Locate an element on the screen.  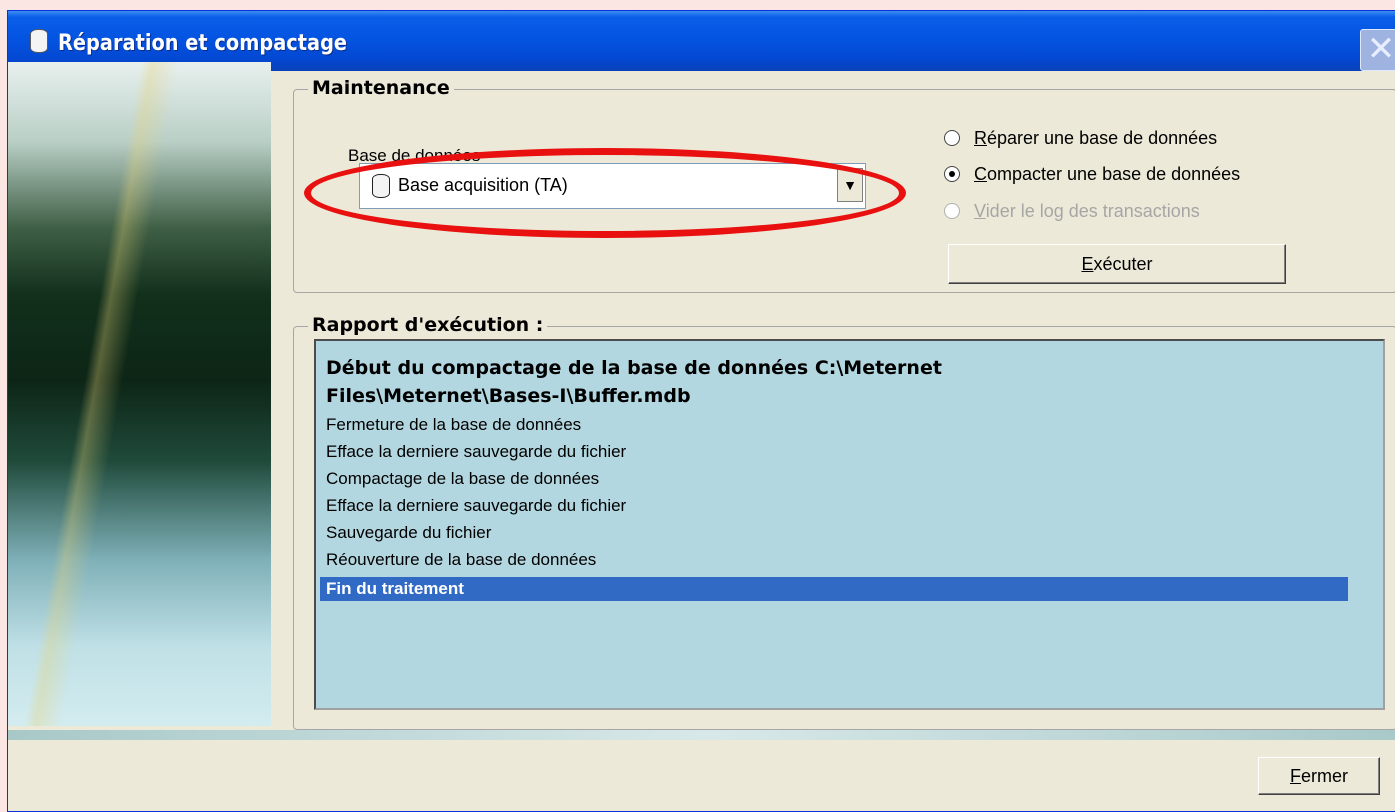
clear-log-option: Vider le log des transactions is located at coordinates (1072, 211).